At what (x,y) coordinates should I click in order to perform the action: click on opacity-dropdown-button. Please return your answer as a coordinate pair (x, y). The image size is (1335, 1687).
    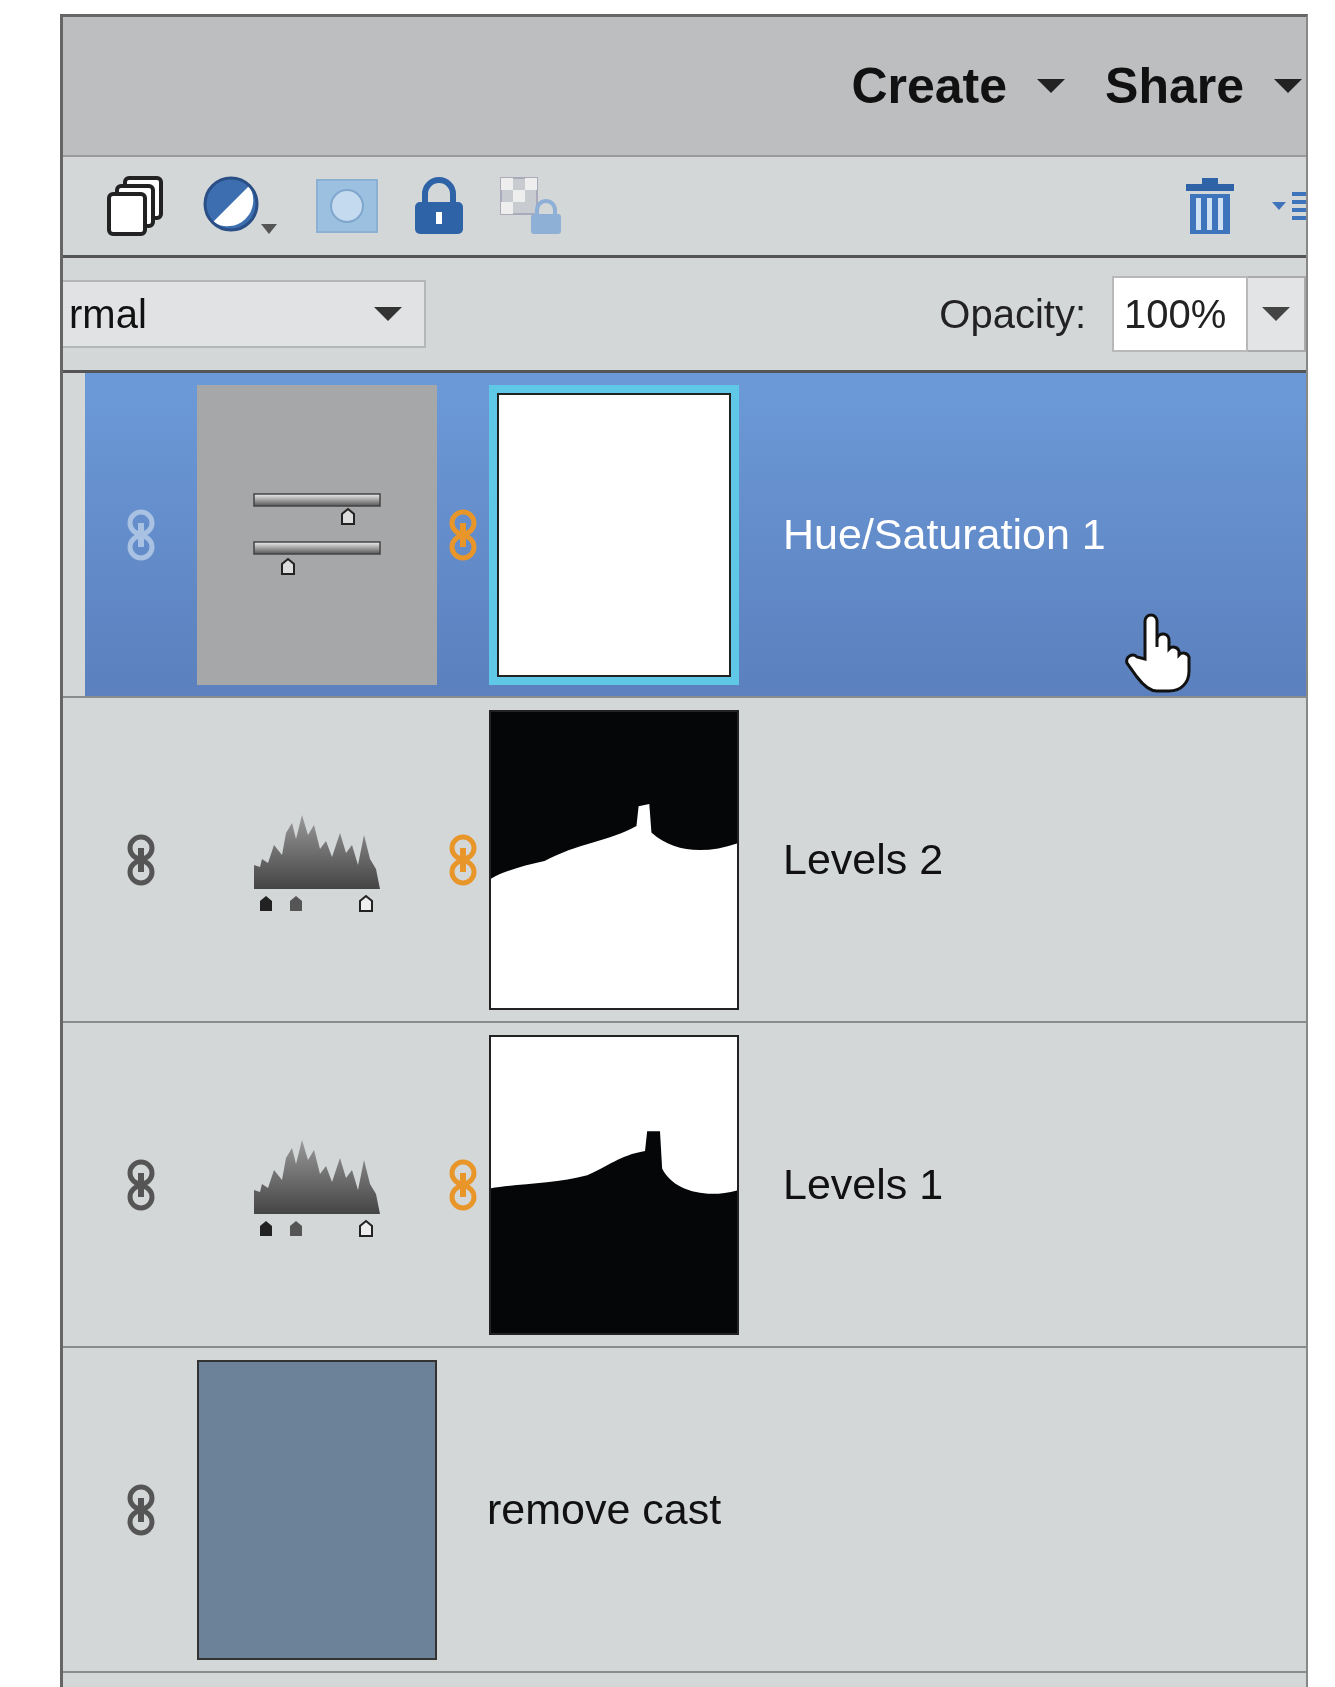
    Looking at the image, I should click on (1277, 314).